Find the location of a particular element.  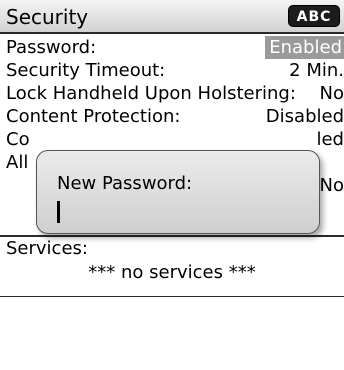

option-label: Security Timeout: is located at coordinates (86, 70).